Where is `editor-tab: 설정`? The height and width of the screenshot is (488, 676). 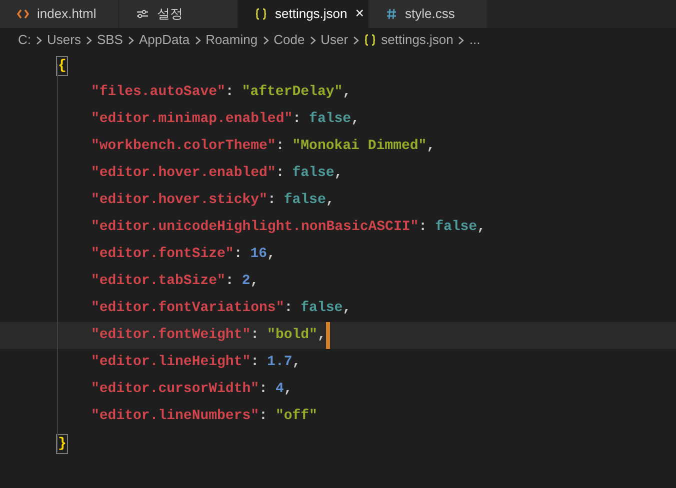
editor-tab: 설정 is located at coordinates (178, 14).